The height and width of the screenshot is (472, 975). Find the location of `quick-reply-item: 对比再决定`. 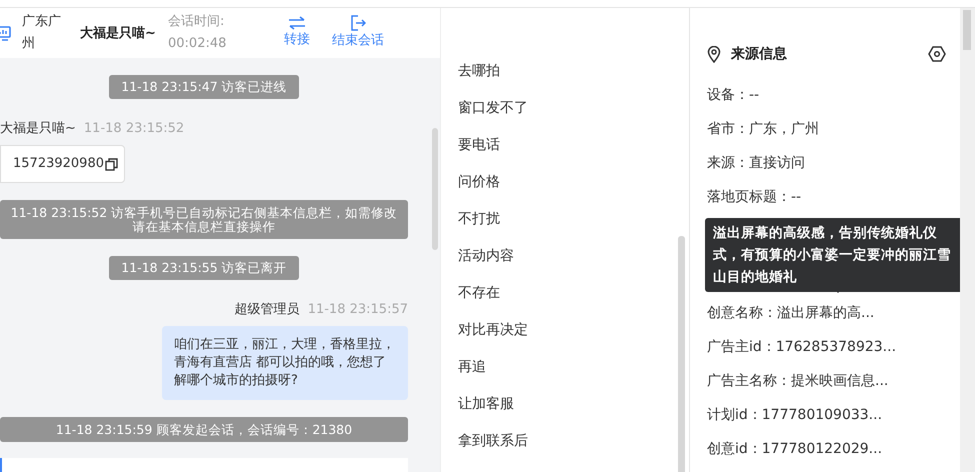

quick-reply-item: 对比再决定 is located at coordinates (573, 330).